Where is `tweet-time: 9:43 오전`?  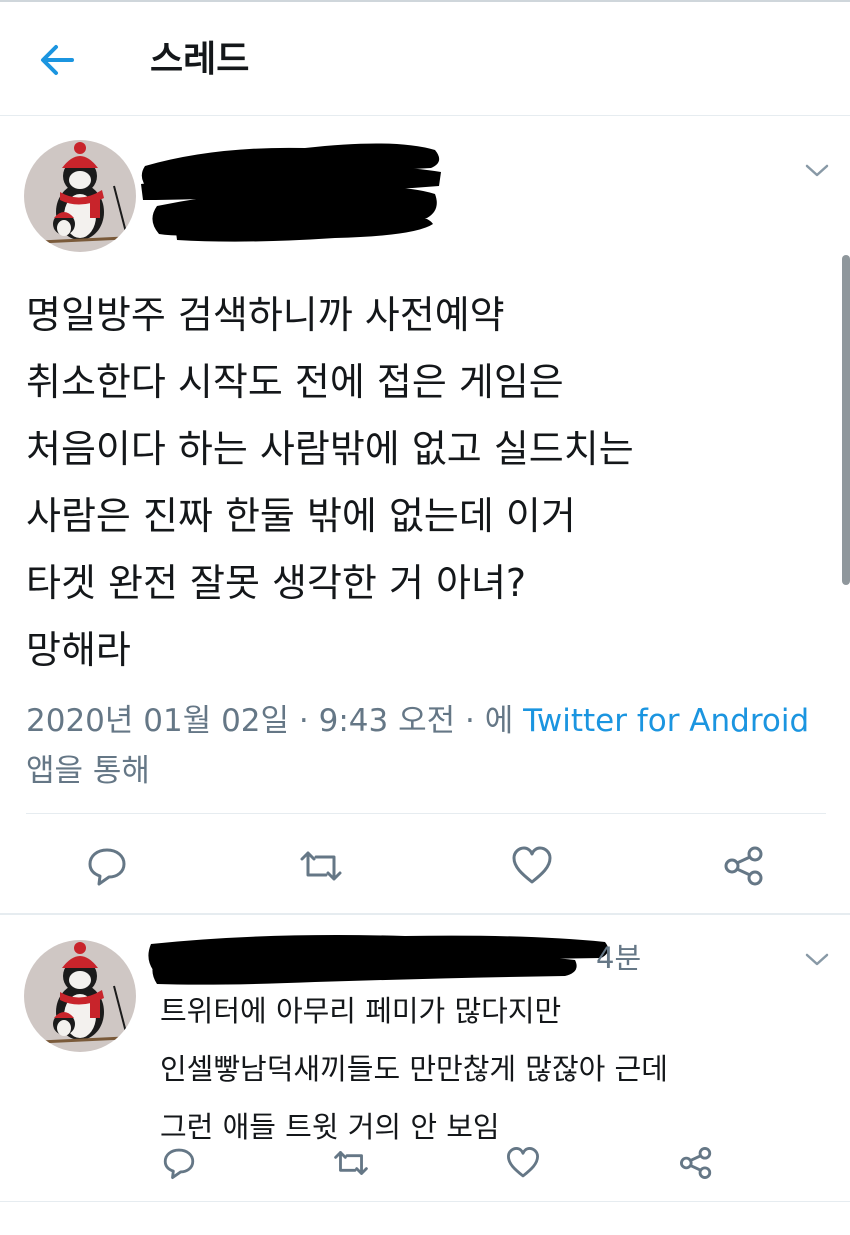
tweet-time: 9:43 오전 is located at coordinates (387, 721).